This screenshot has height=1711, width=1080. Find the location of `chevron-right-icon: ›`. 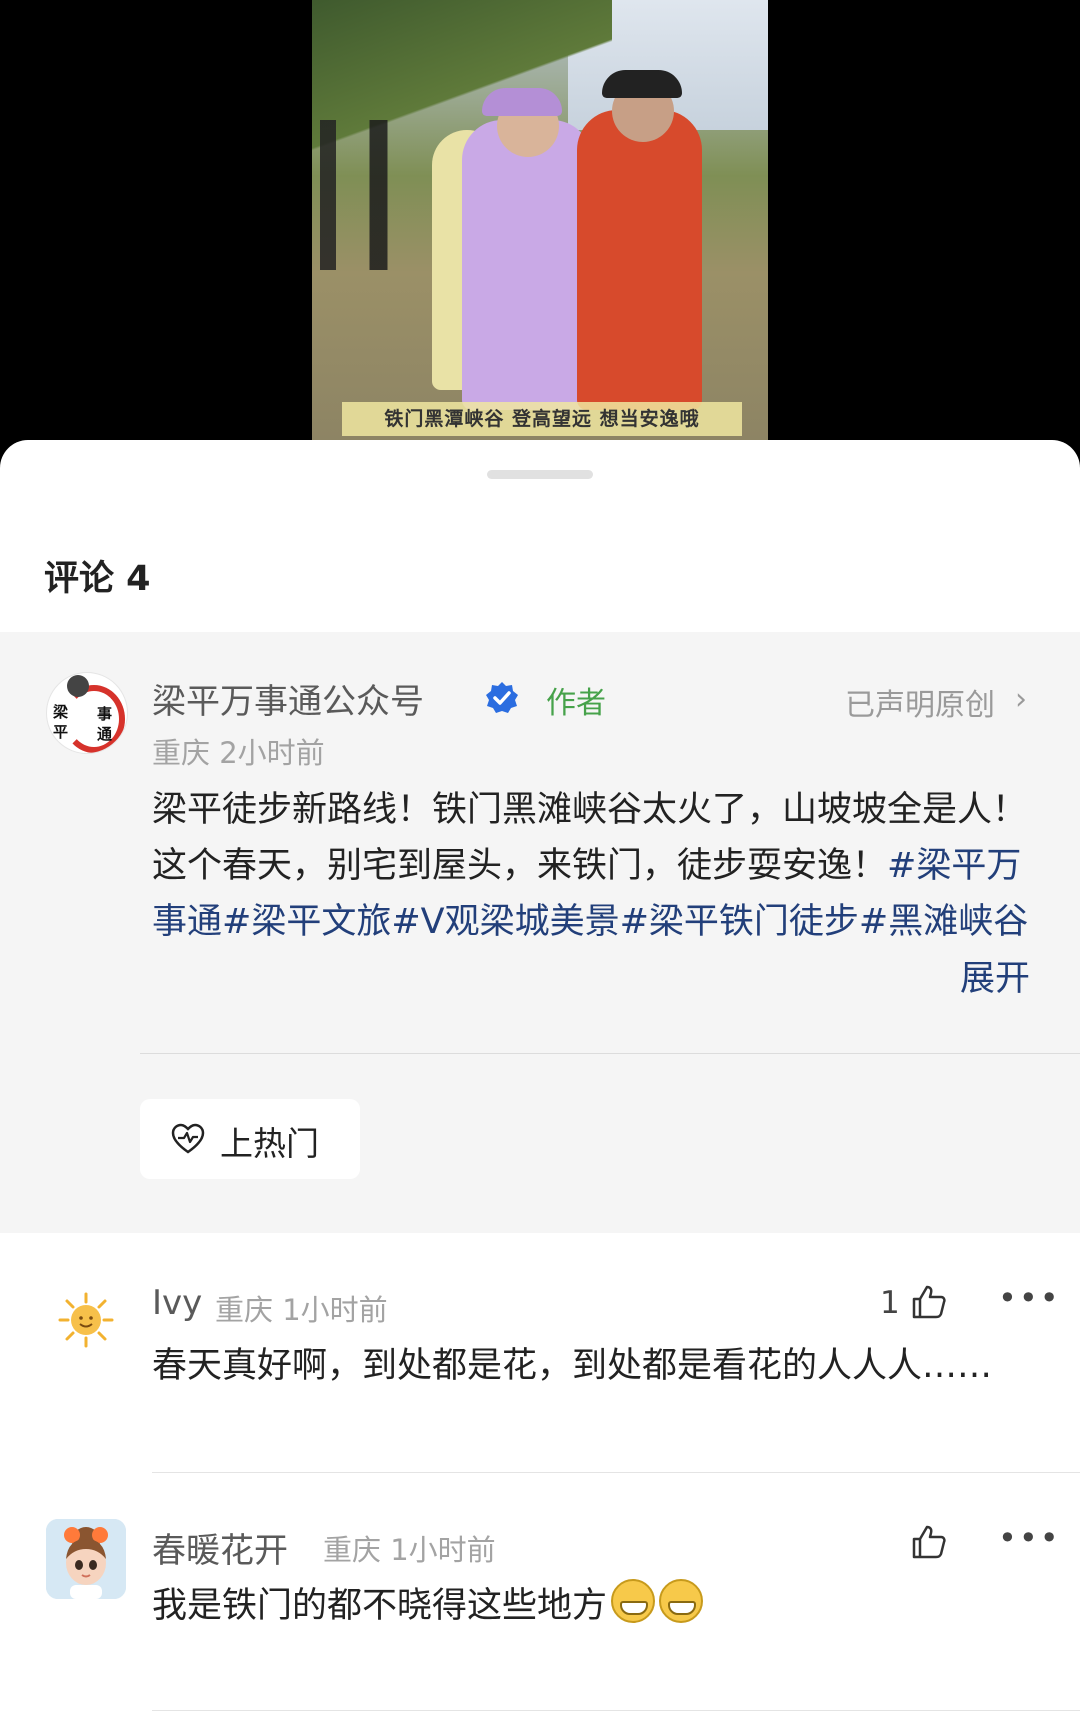

chevron-right-icon: › is located at coordinates (1021, 699).